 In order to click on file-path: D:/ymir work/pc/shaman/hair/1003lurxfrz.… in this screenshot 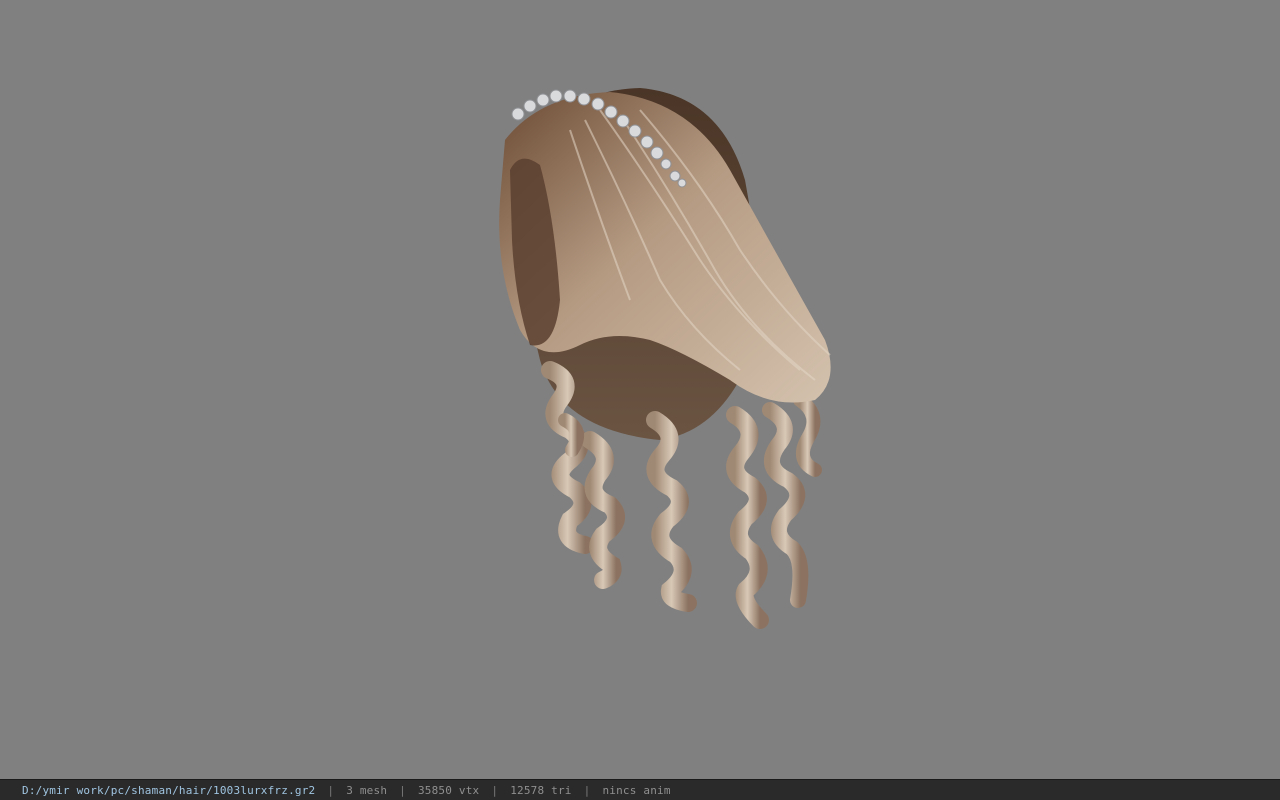, I will do `click(169, 790)`.